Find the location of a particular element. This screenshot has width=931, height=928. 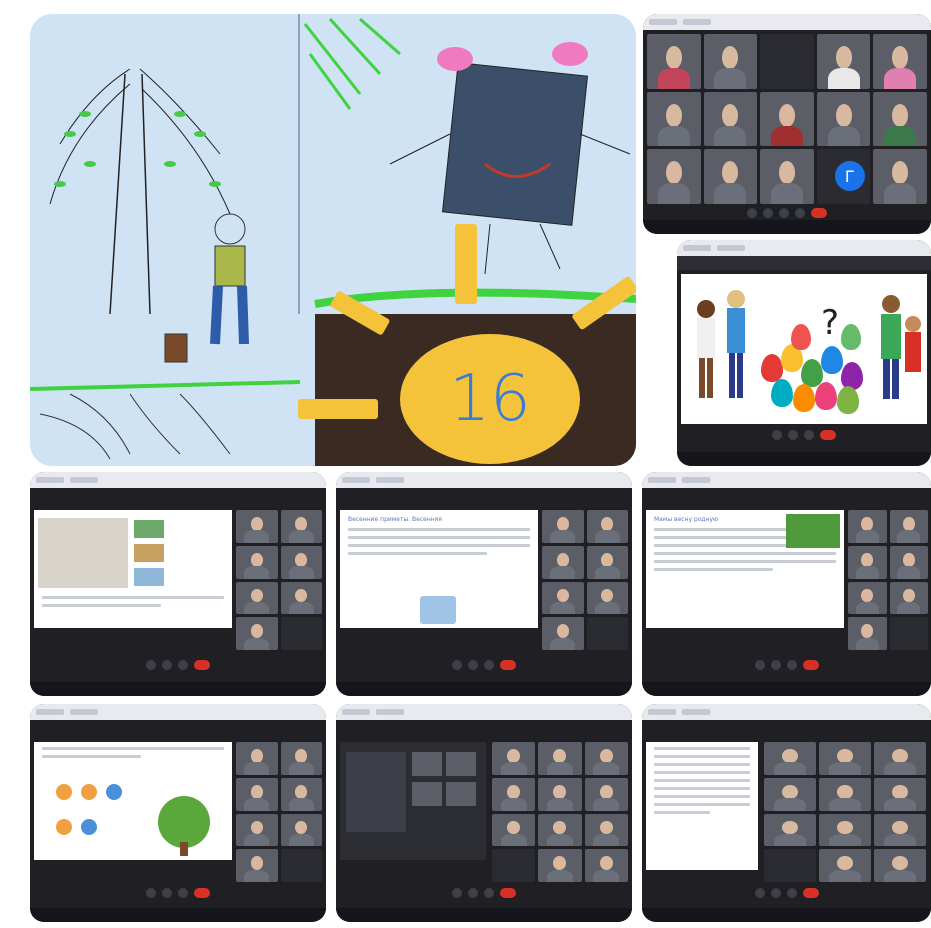

video-player is located at coordinates (83, 553).